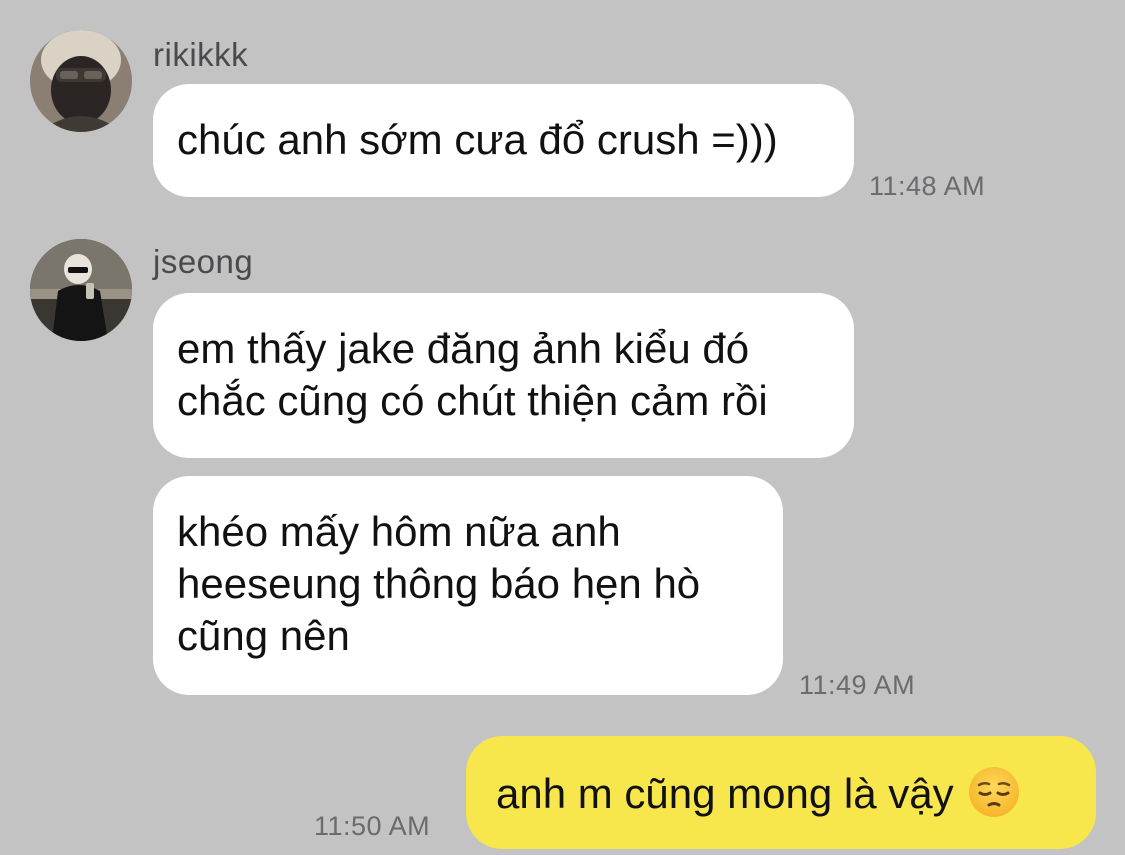 The height and width of the screenshot is (855, 1125). What do you see at coordinates (857, 685) in the screenshot?
I see `message-timestamp: 11:49 AM` at bounding box center [857, 685].